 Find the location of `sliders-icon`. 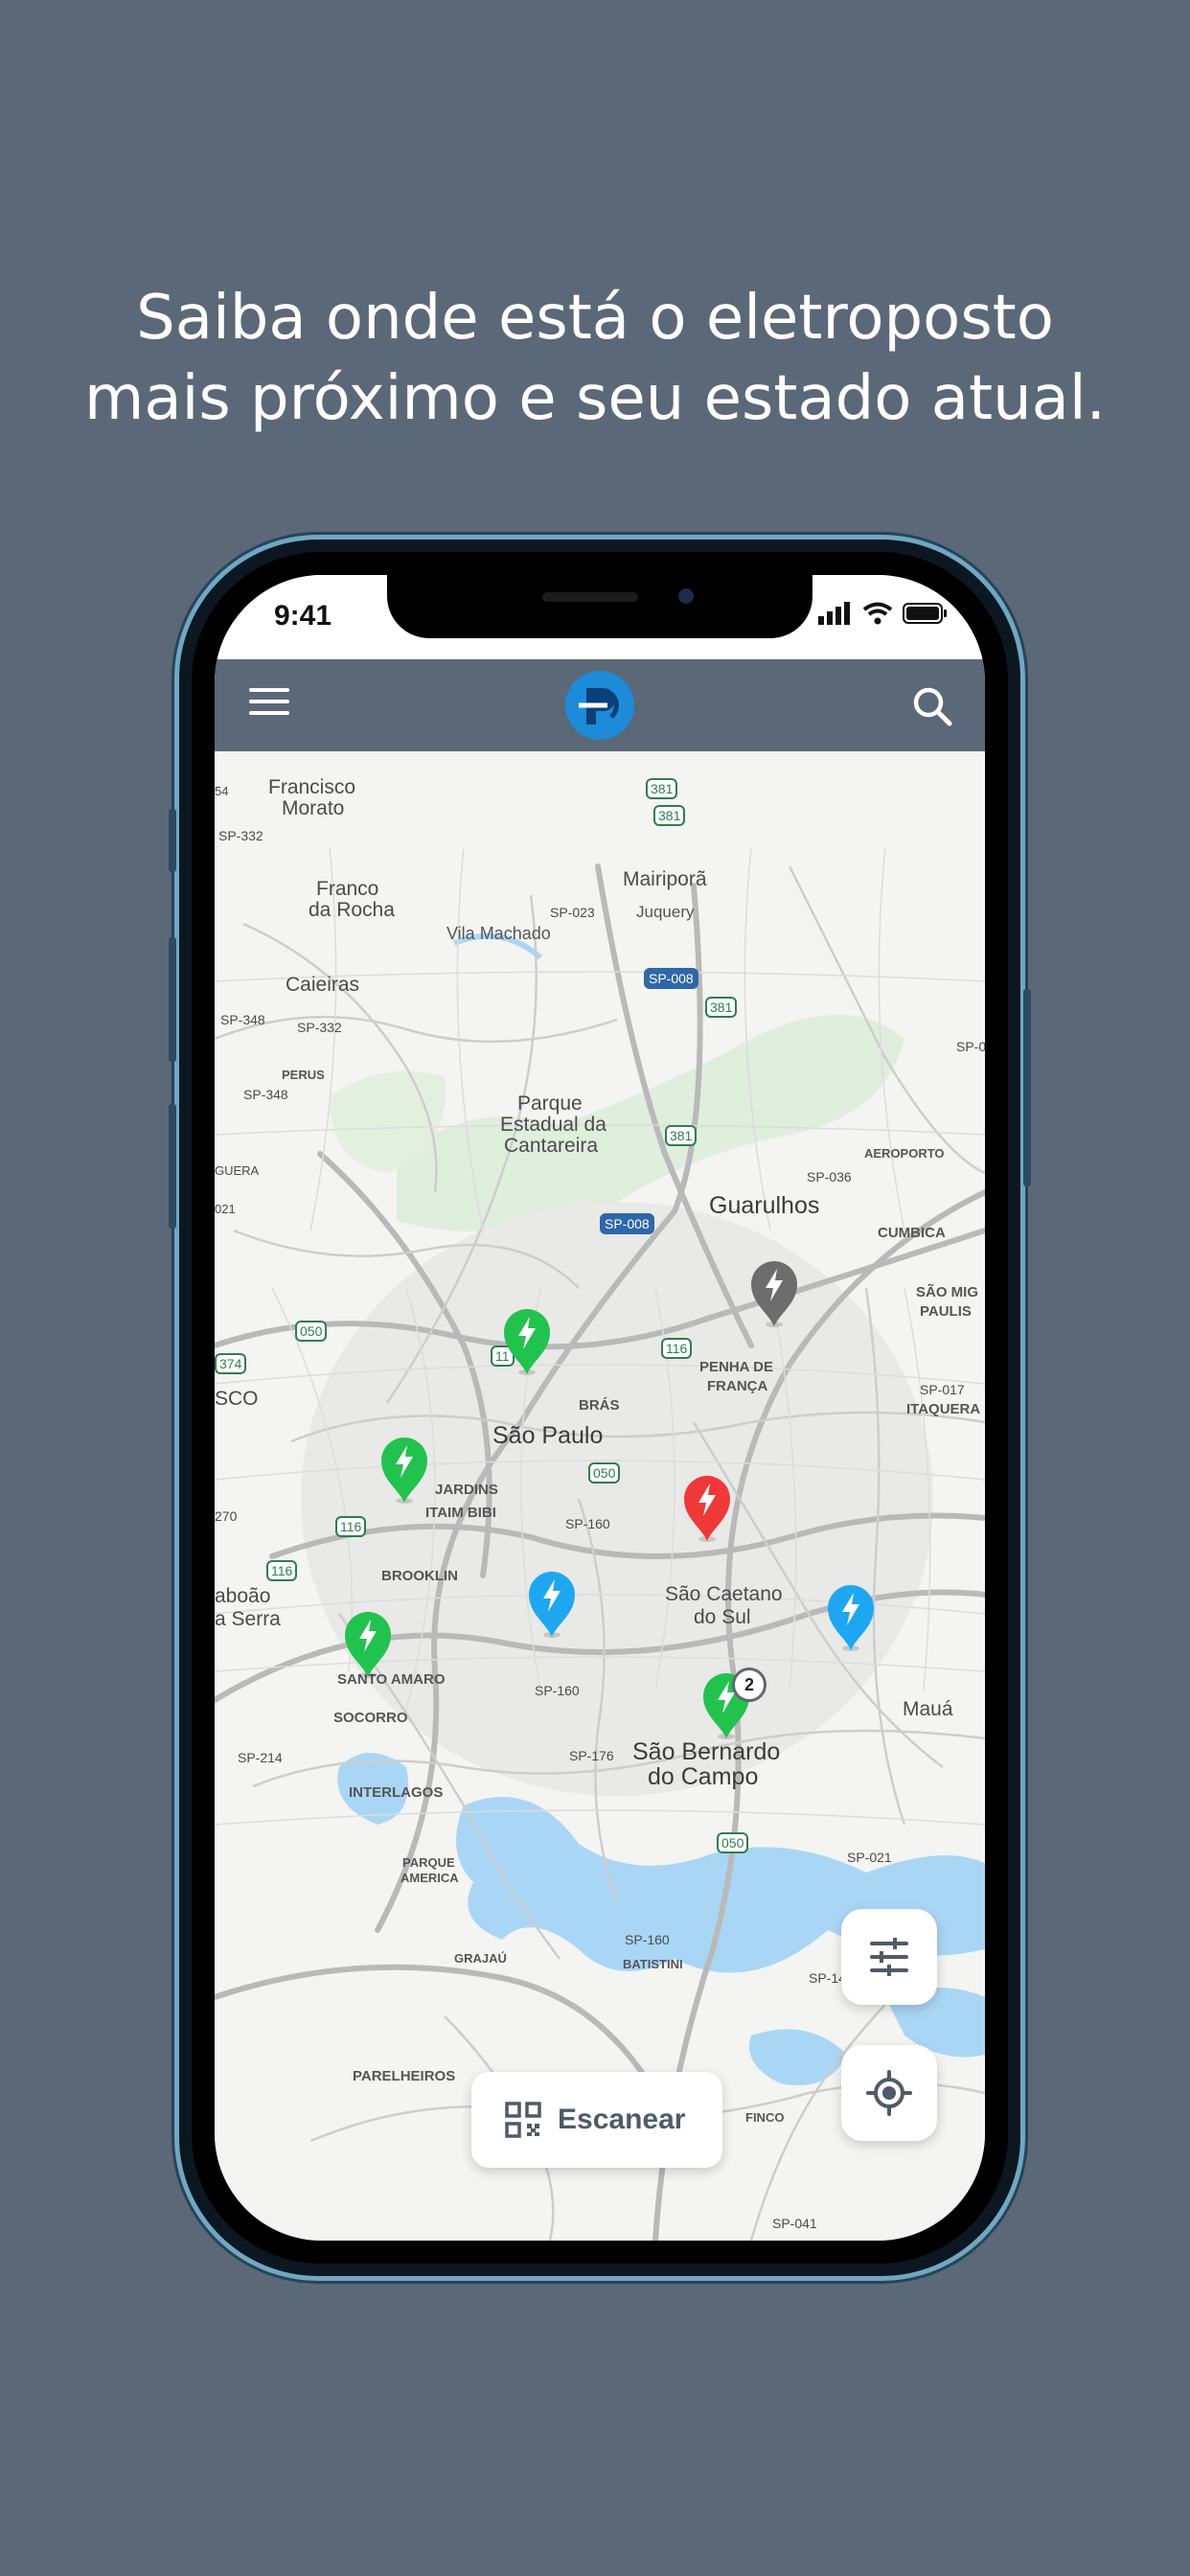

sliders-icon is located at coordinates (889, 1957).